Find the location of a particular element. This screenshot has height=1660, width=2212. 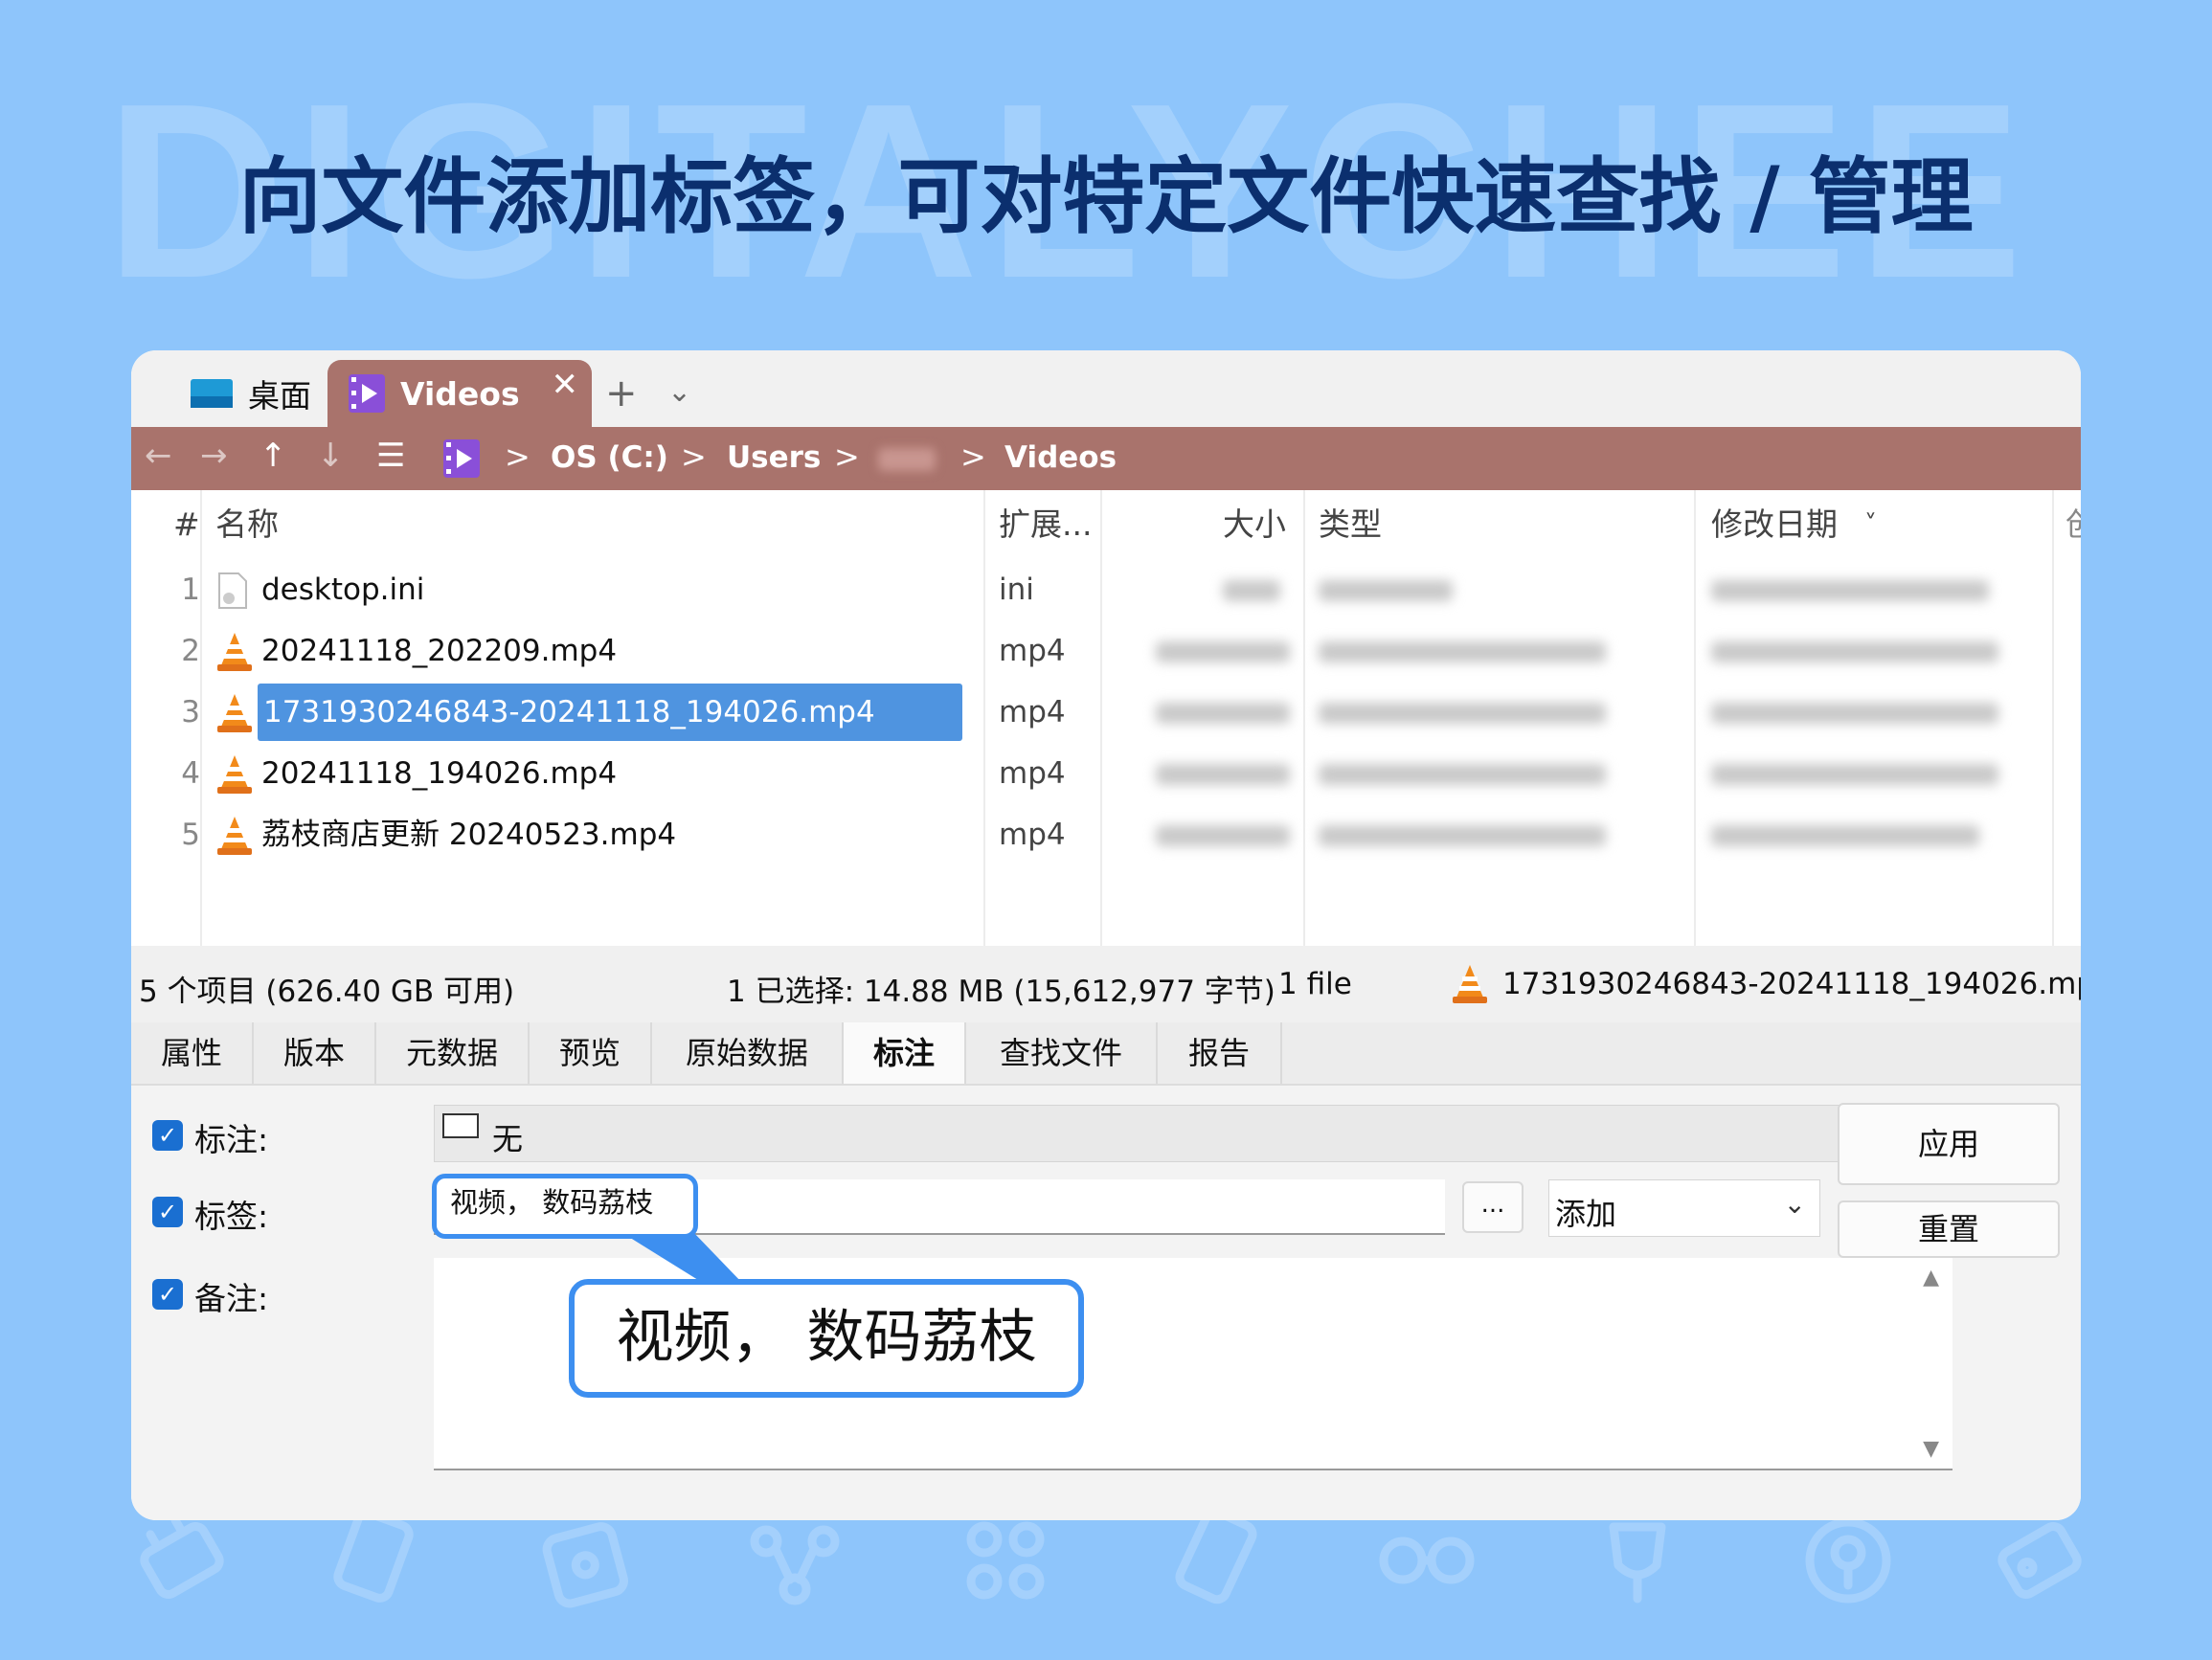

new-tab-button: + is located at coordinates (621, 393).